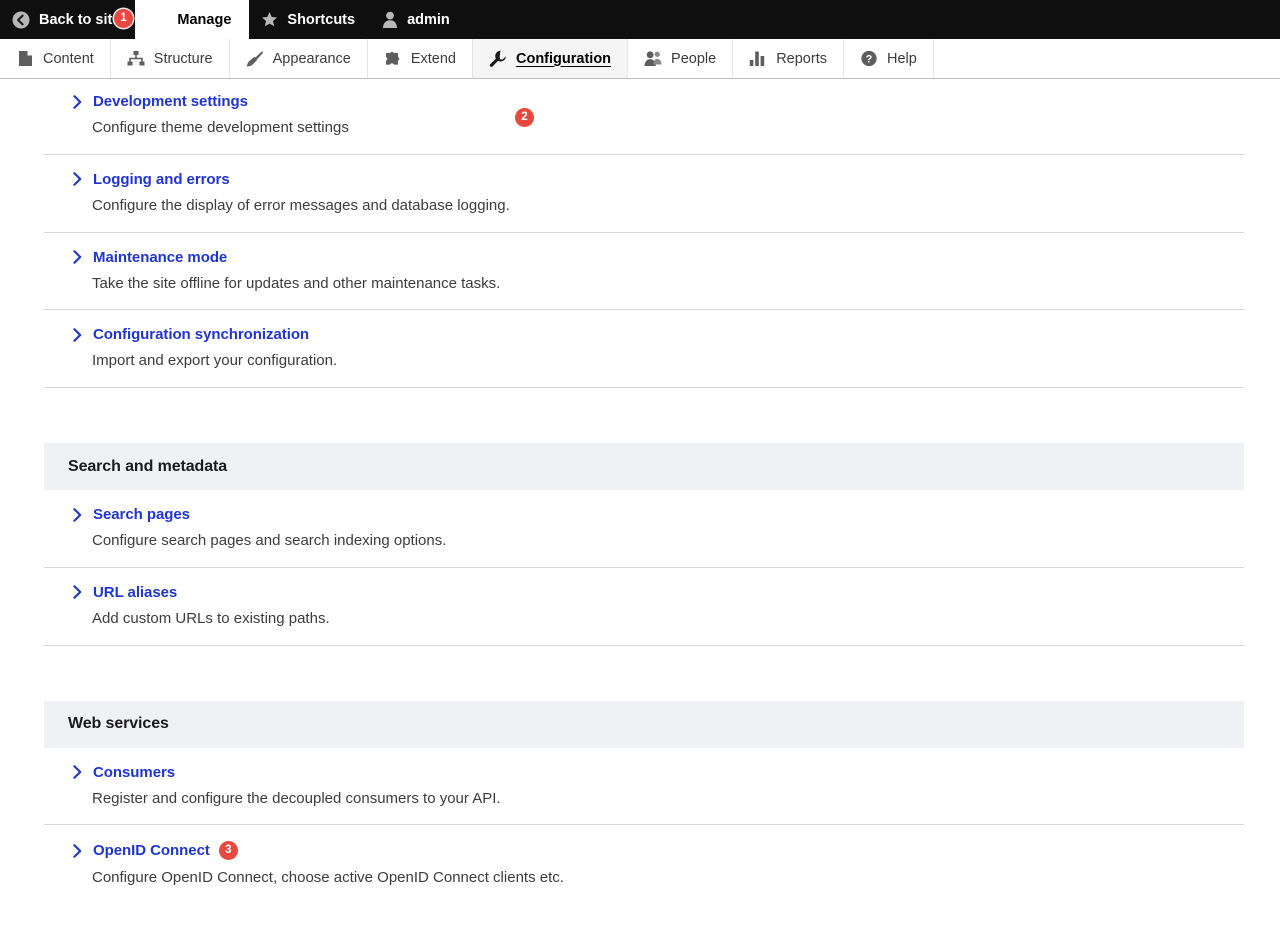 This screenshot has width=1280, height=951. What do you see at coordinates (183, 58) in the screenshot?
I see `menu-tab-structure-label: Structure` at bounding box center [183, 58].